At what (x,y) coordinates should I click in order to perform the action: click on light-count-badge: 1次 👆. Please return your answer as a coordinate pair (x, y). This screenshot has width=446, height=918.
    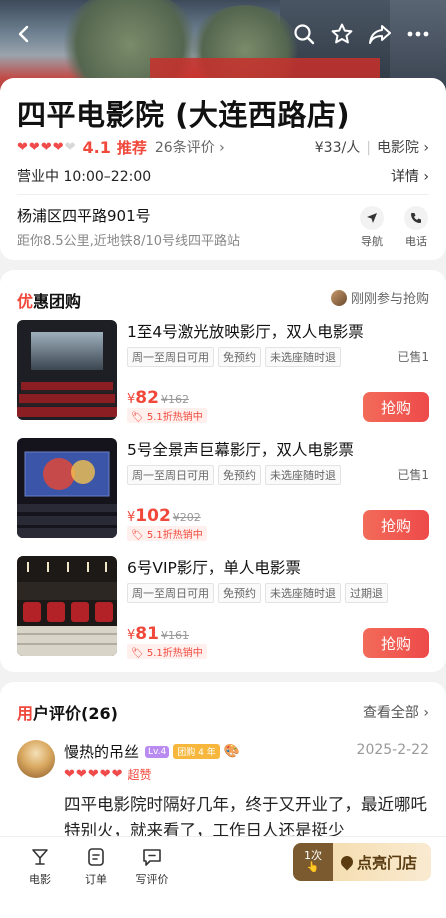
    Looking at the image, I should click on (313, 862).